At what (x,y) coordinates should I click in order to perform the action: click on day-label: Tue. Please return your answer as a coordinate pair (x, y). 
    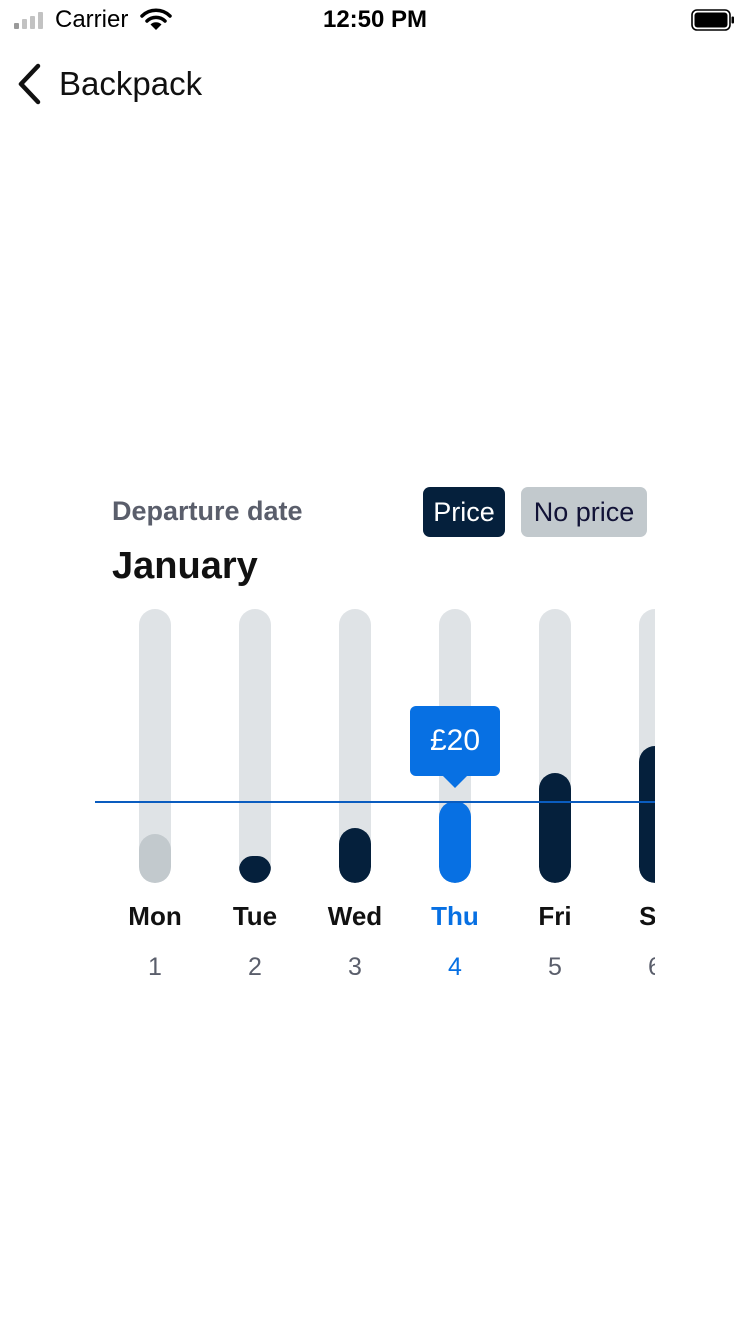
    Looking at the image, I should click on (255, 916).